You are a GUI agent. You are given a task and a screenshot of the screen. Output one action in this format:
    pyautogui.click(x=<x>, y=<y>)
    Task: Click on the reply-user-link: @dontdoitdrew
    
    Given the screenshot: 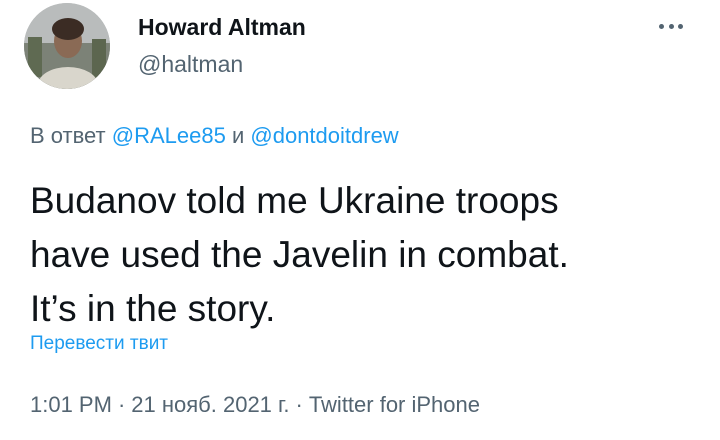 What is the action you would take?
    pyautogui.click(x=324, y=135)
    